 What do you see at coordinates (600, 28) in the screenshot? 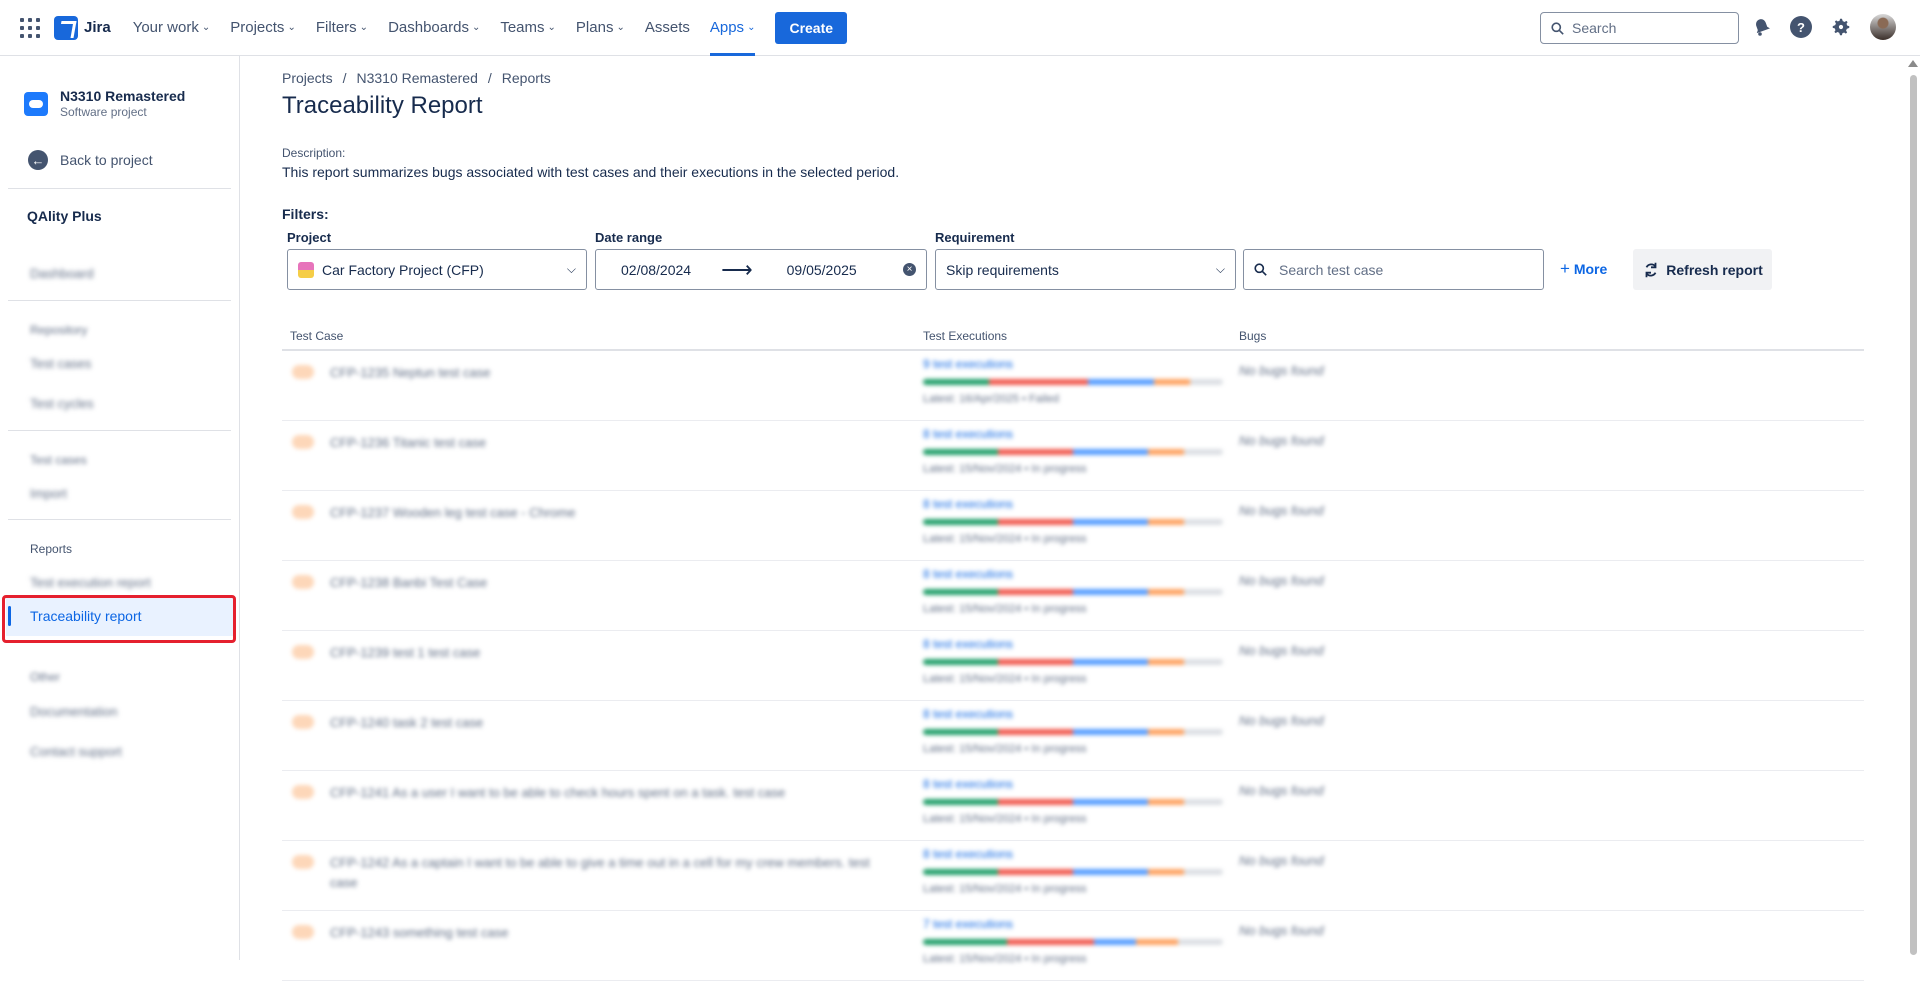
I see `nav-item-plans: Plans ⌄` at bounding box center [600, 28].